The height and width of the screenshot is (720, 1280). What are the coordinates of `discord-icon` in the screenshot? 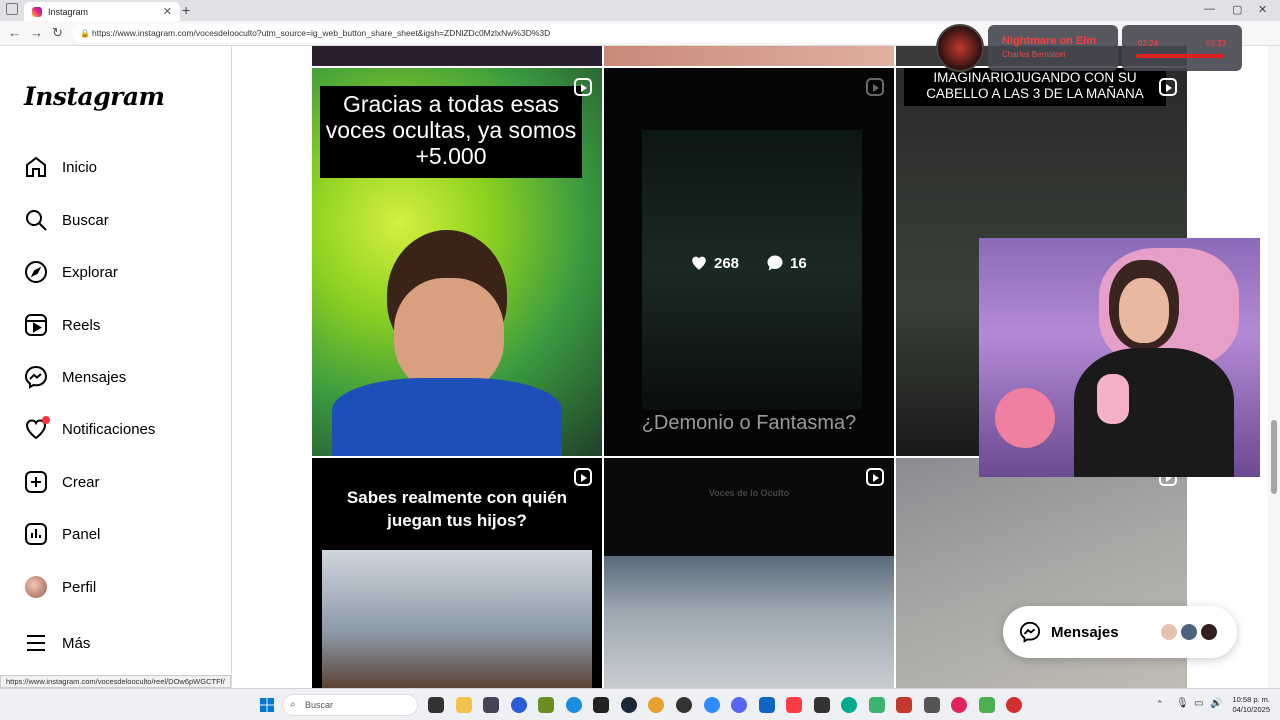 It's located at (739, 705).